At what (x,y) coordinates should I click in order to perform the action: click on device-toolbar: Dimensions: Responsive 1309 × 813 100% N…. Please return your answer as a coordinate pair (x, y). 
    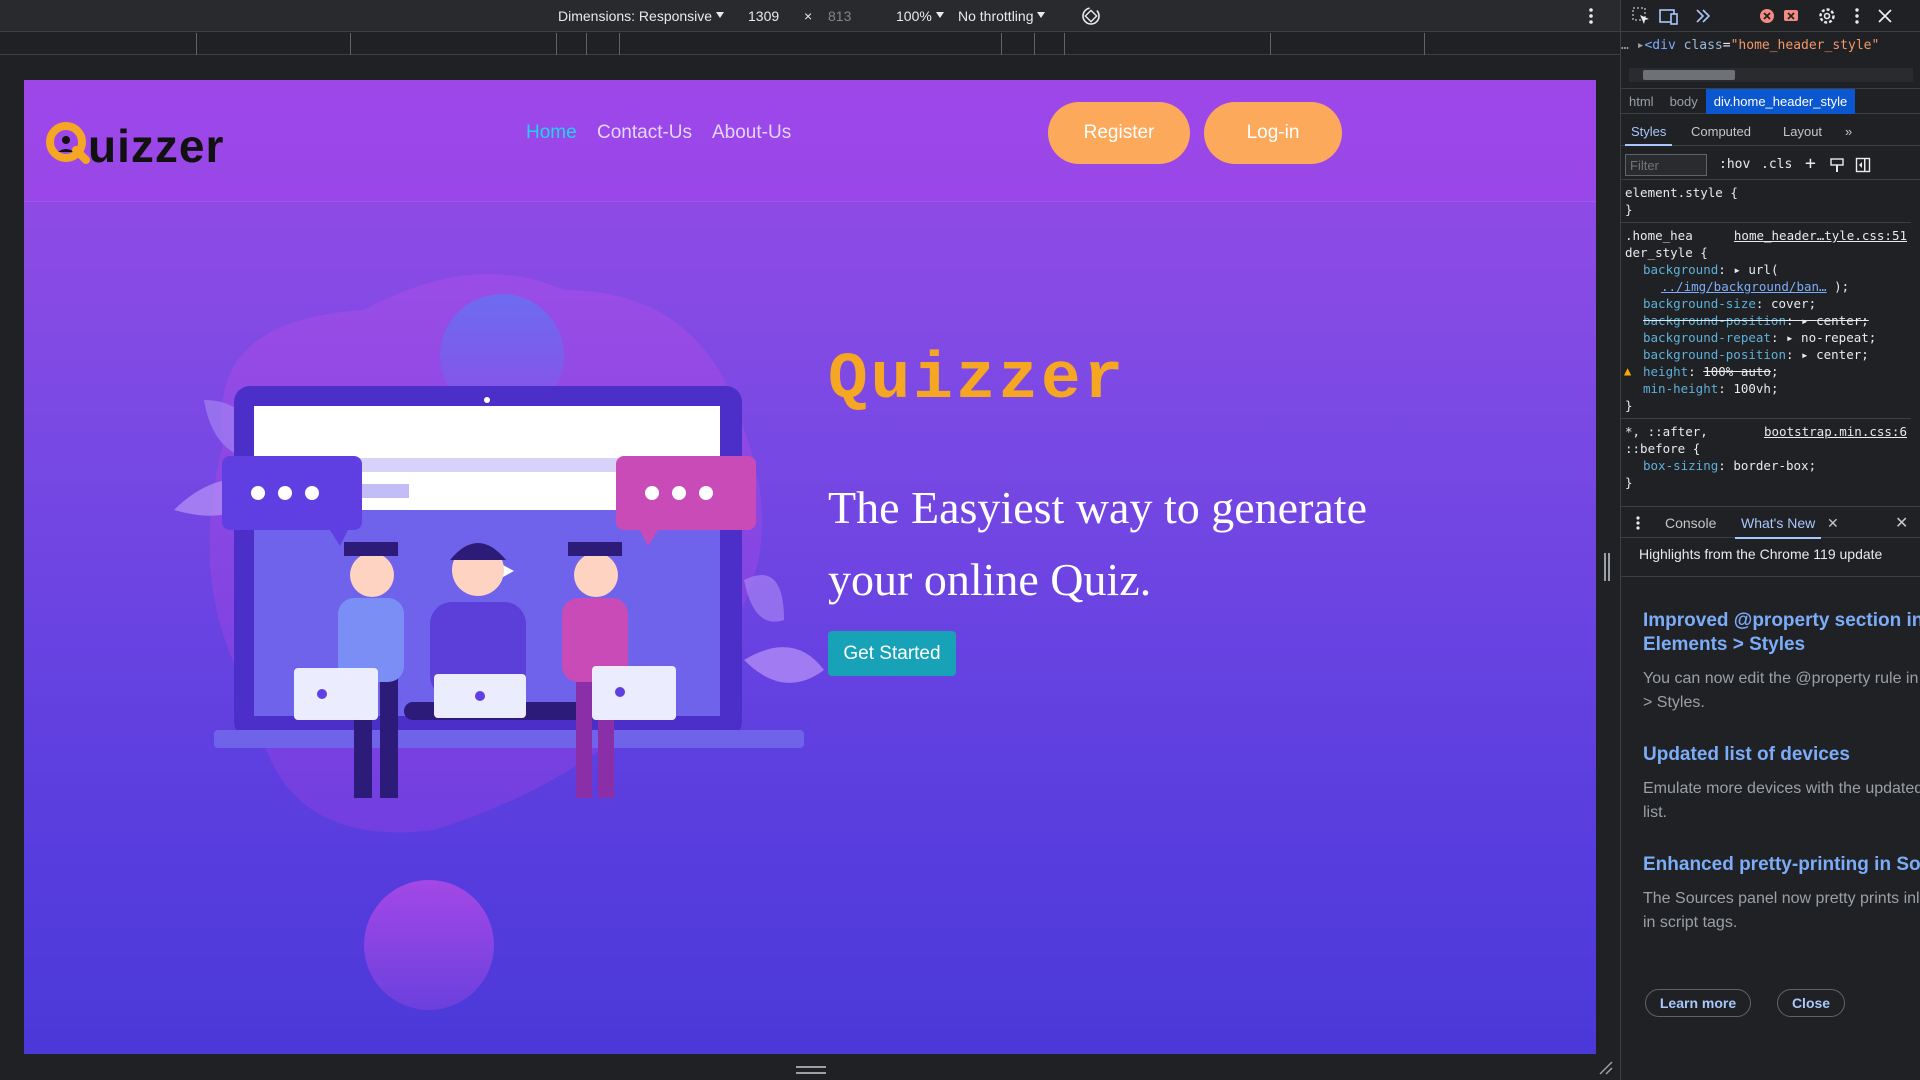
    Looking at the image, I should click on (810, 16).